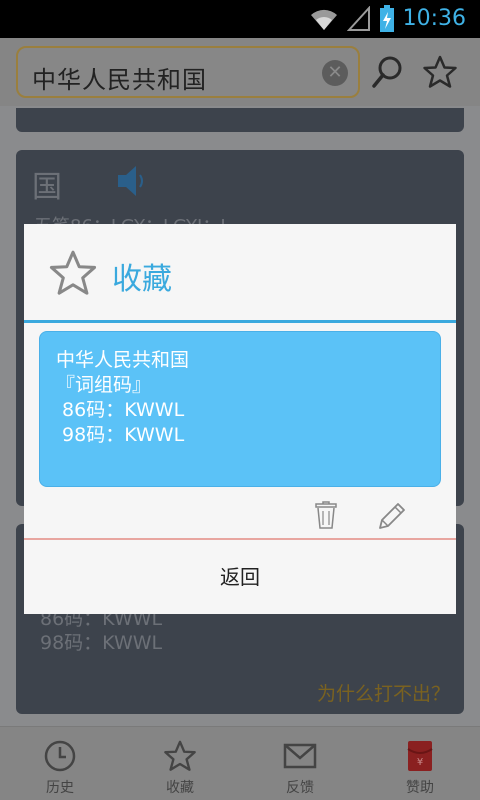  Describe the element at coordinates (240, 272) in the screenshot. I see `dialog-header: 收藏` at that location.